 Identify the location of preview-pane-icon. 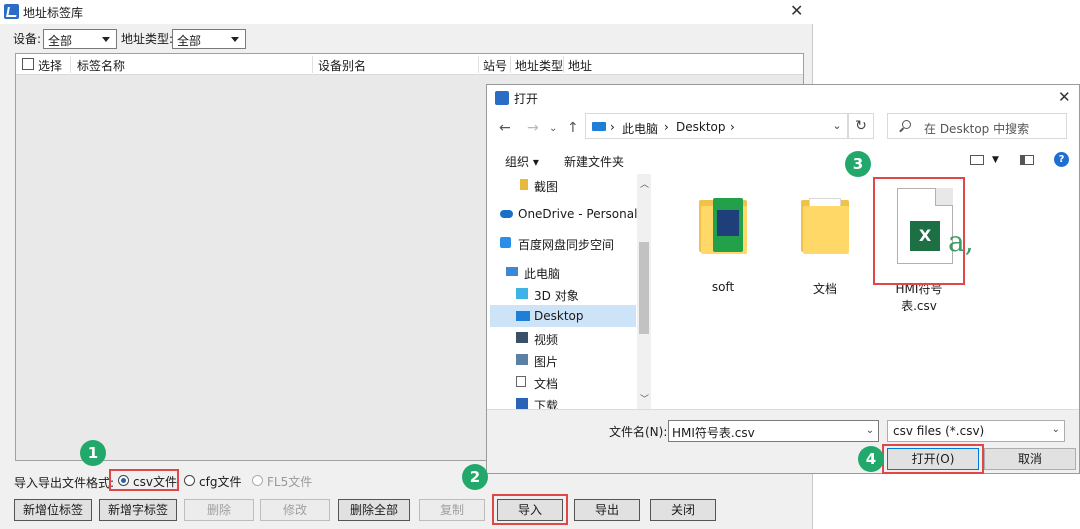
(1027, 160).